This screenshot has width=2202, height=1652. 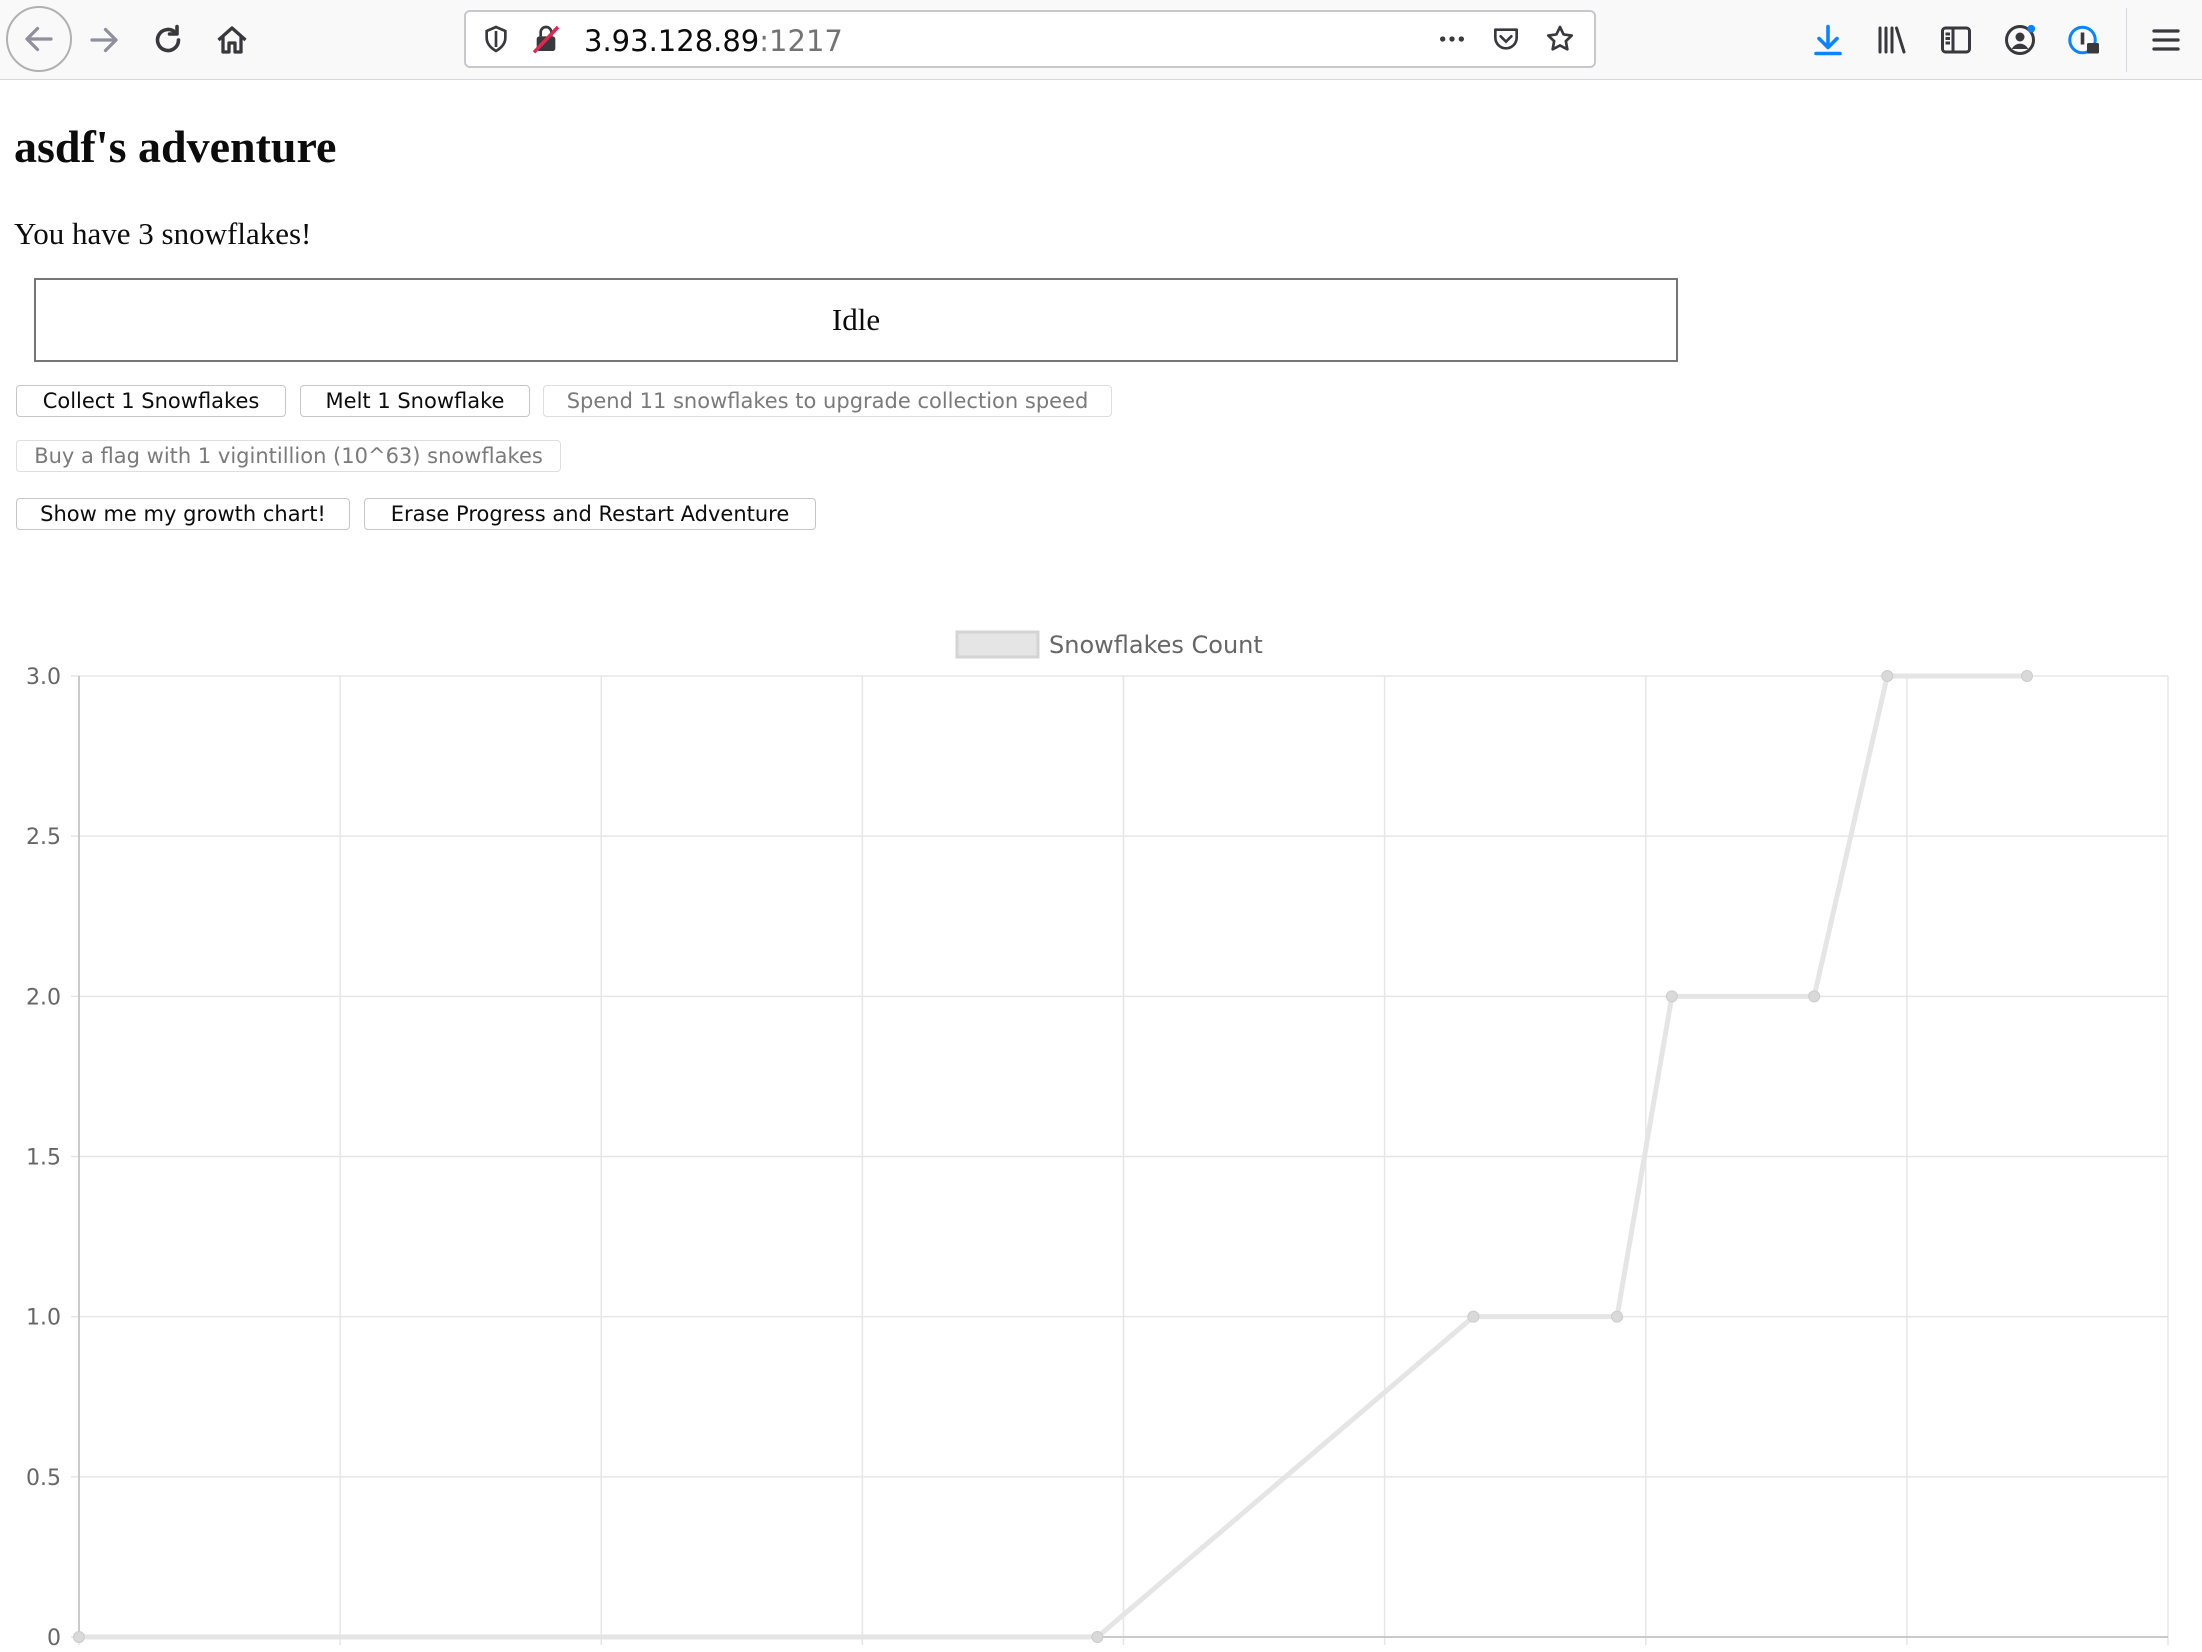 I want to click on shield-icon, so click(x=496, y=39).